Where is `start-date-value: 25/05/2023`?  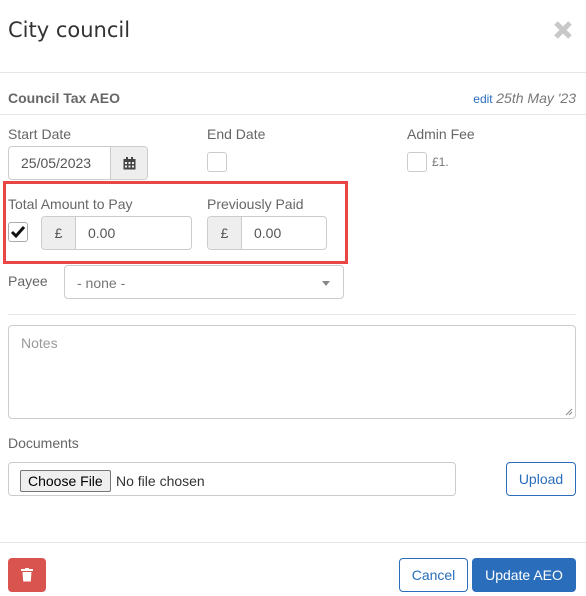
start-date-value: 25/05/2023 is located at coordinates (59, 163).